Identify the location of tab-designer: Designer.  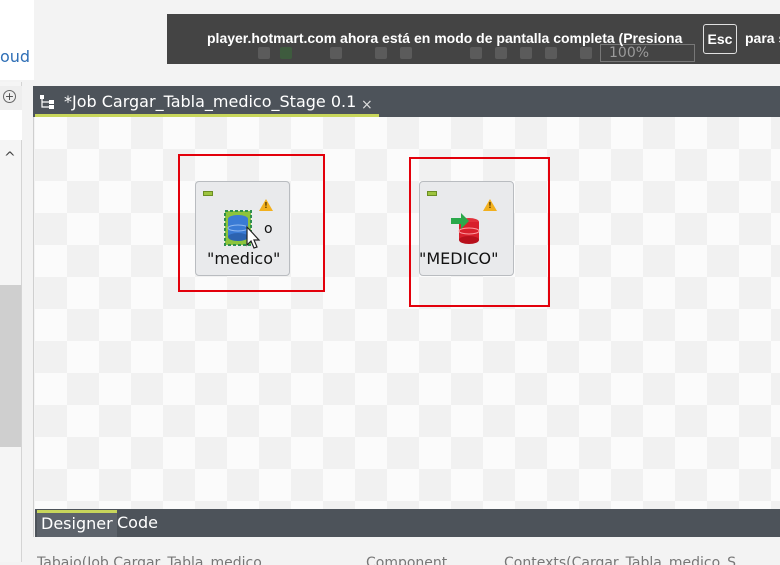
(77, 523).